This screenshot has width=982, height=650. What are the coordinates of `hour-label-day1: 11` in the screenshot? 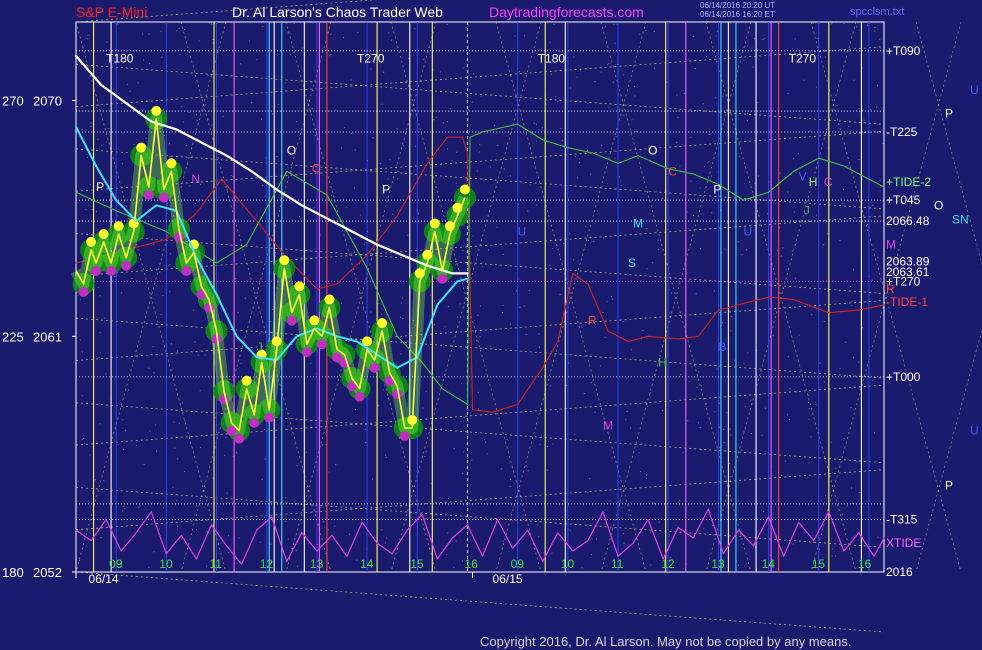 It's located at (216, 564).